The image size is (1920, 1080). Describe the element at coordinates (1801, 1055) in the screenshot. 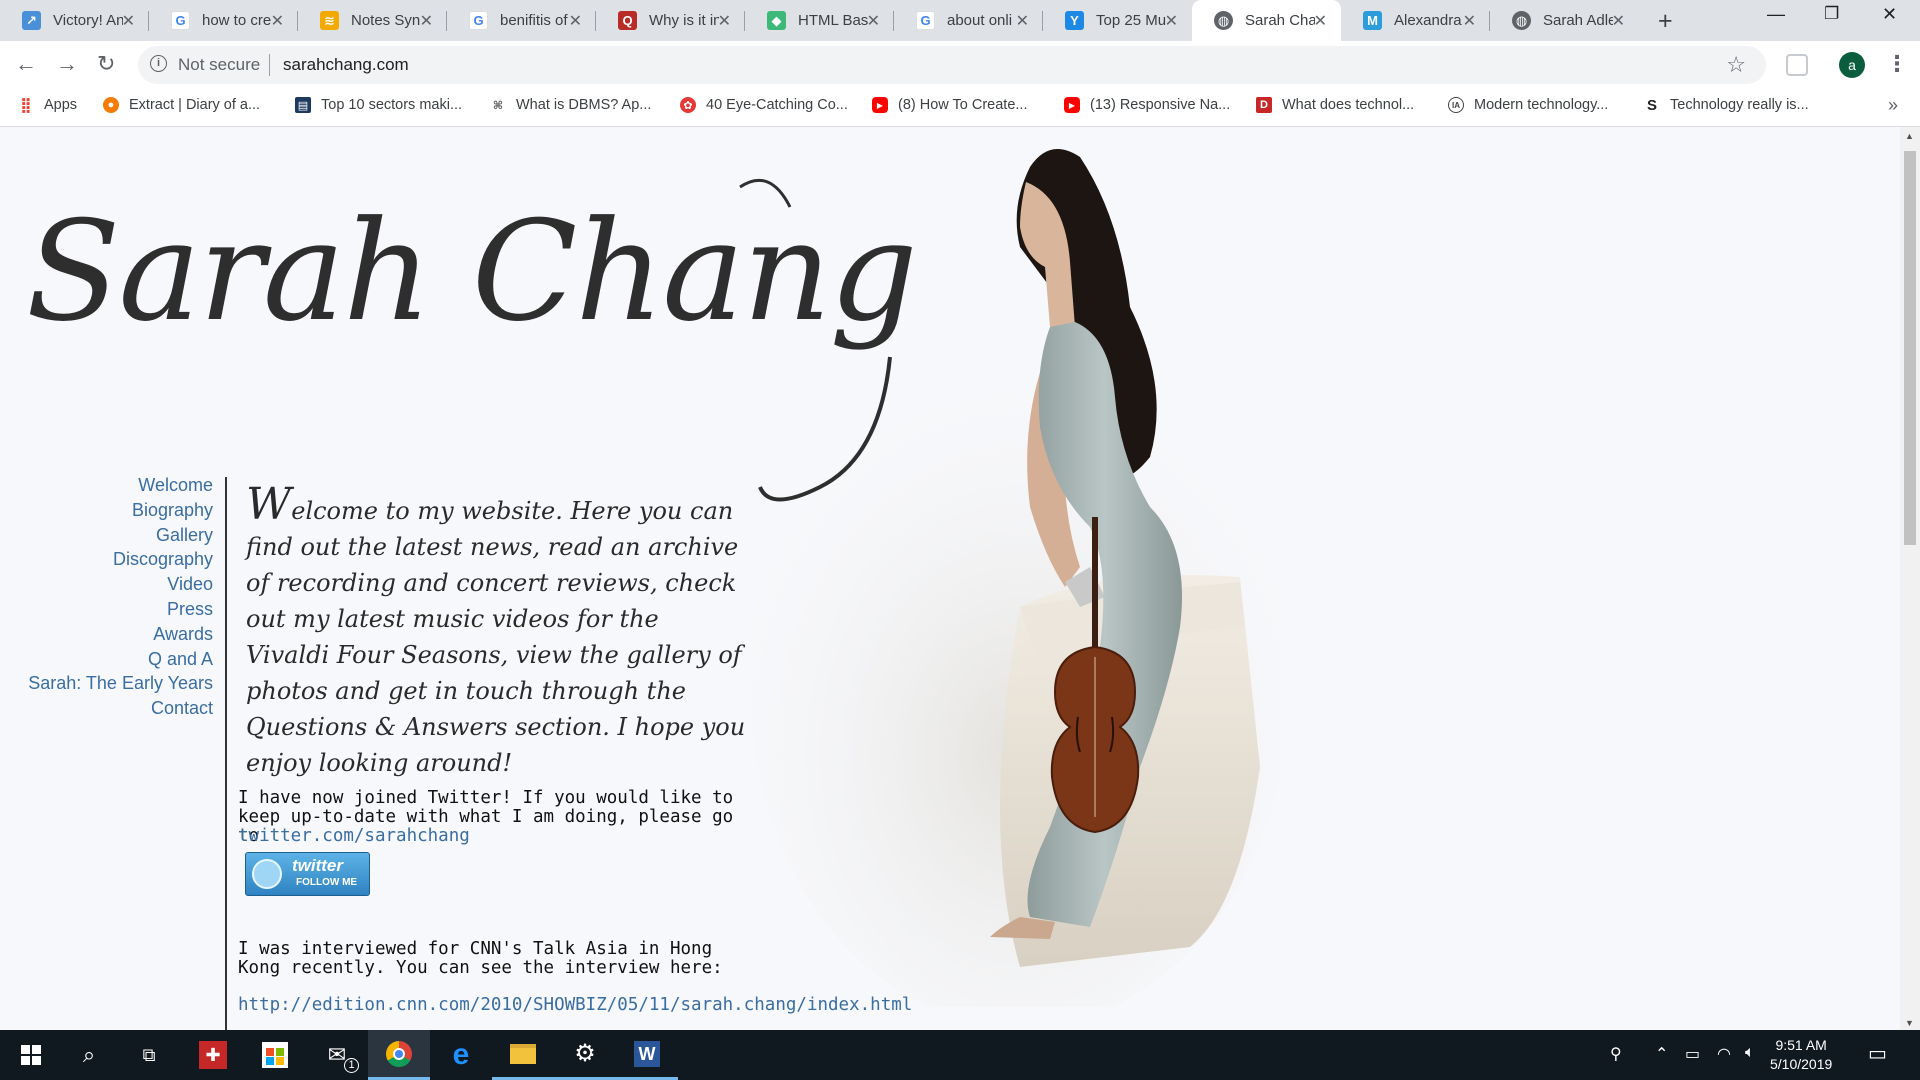

I see `system-clock: 9:51 AM 5/10/2019` at that location.